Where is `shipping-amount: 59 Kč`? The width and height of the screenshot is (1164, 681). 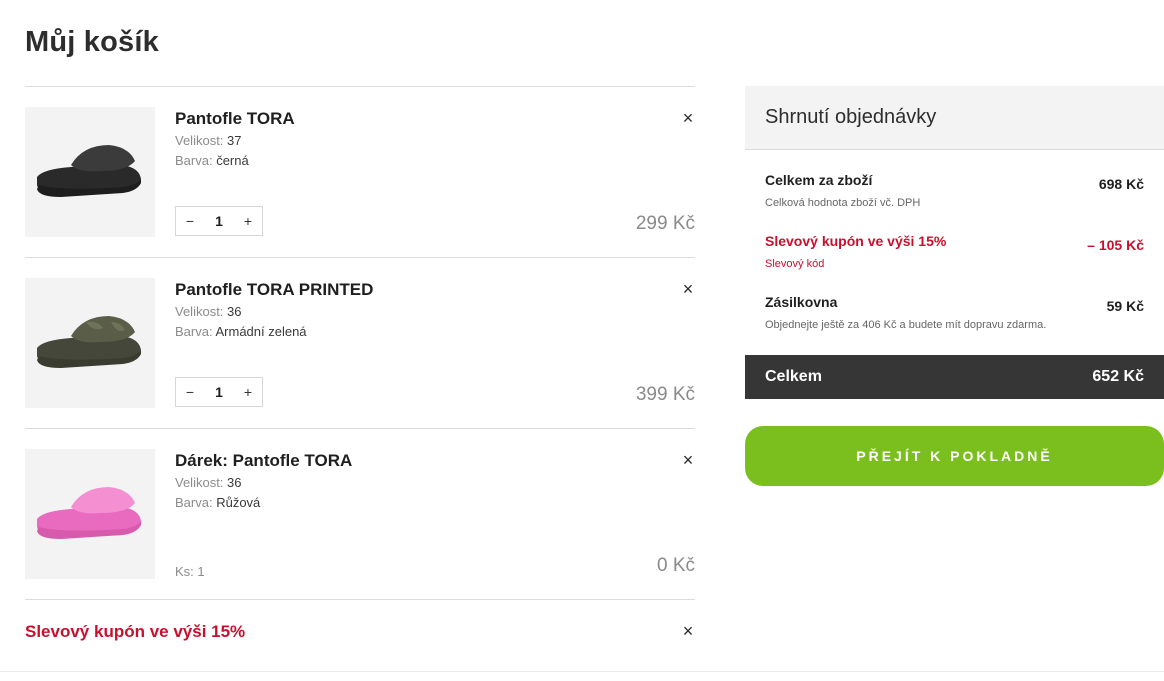 shipping-amount: 59 Kč is located at coordinates (1125, 306).